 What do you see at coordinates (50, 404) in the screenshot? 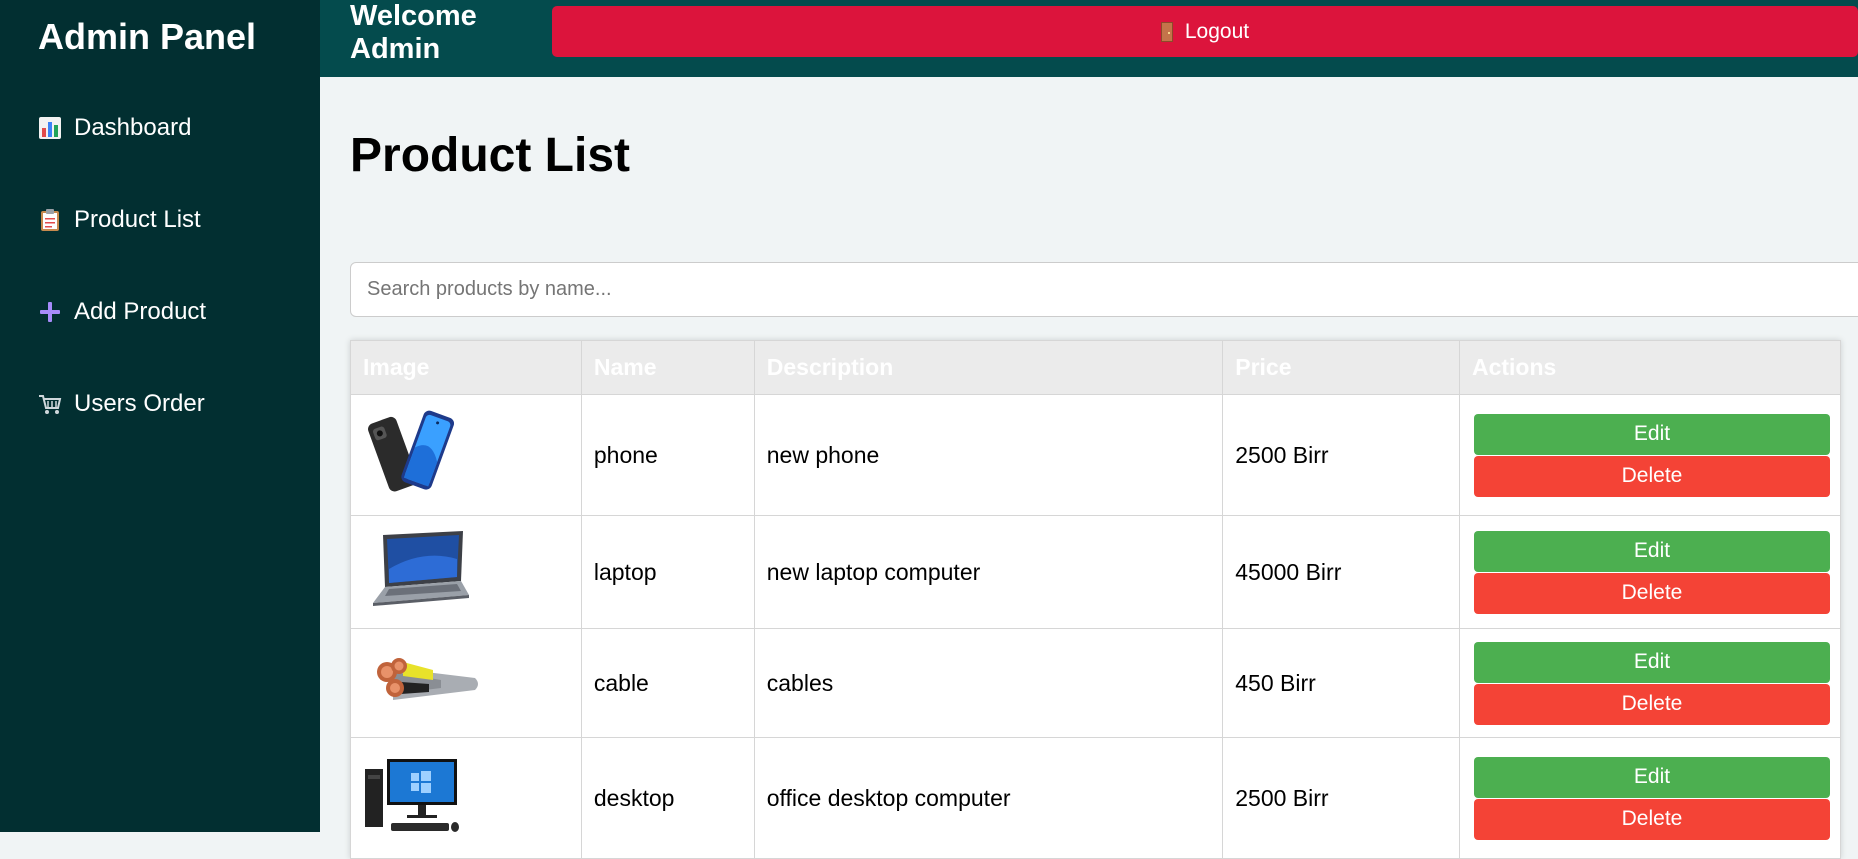
I see `shopping-cart-icon` at bounding box center [50, 404].